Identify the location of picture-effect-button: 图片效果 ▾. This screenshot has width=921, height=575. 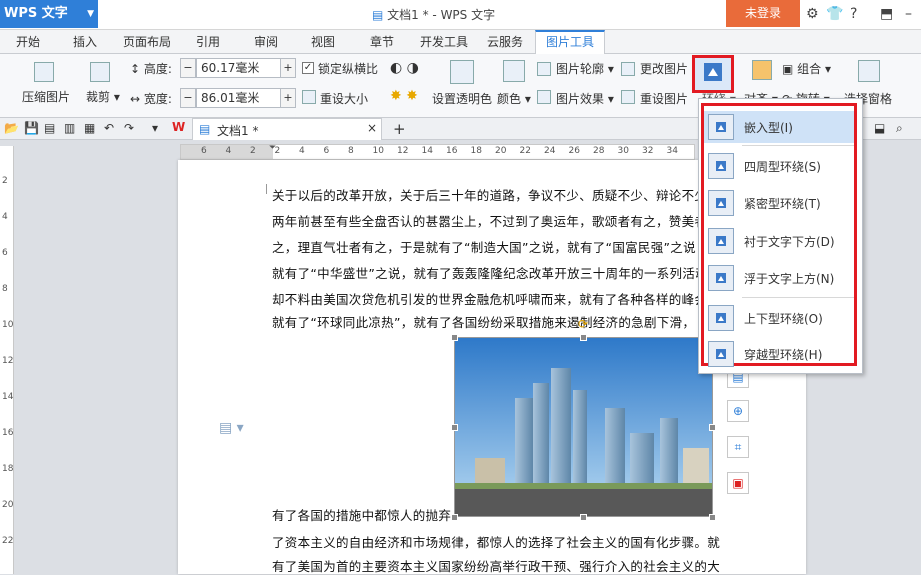
(585, 98).